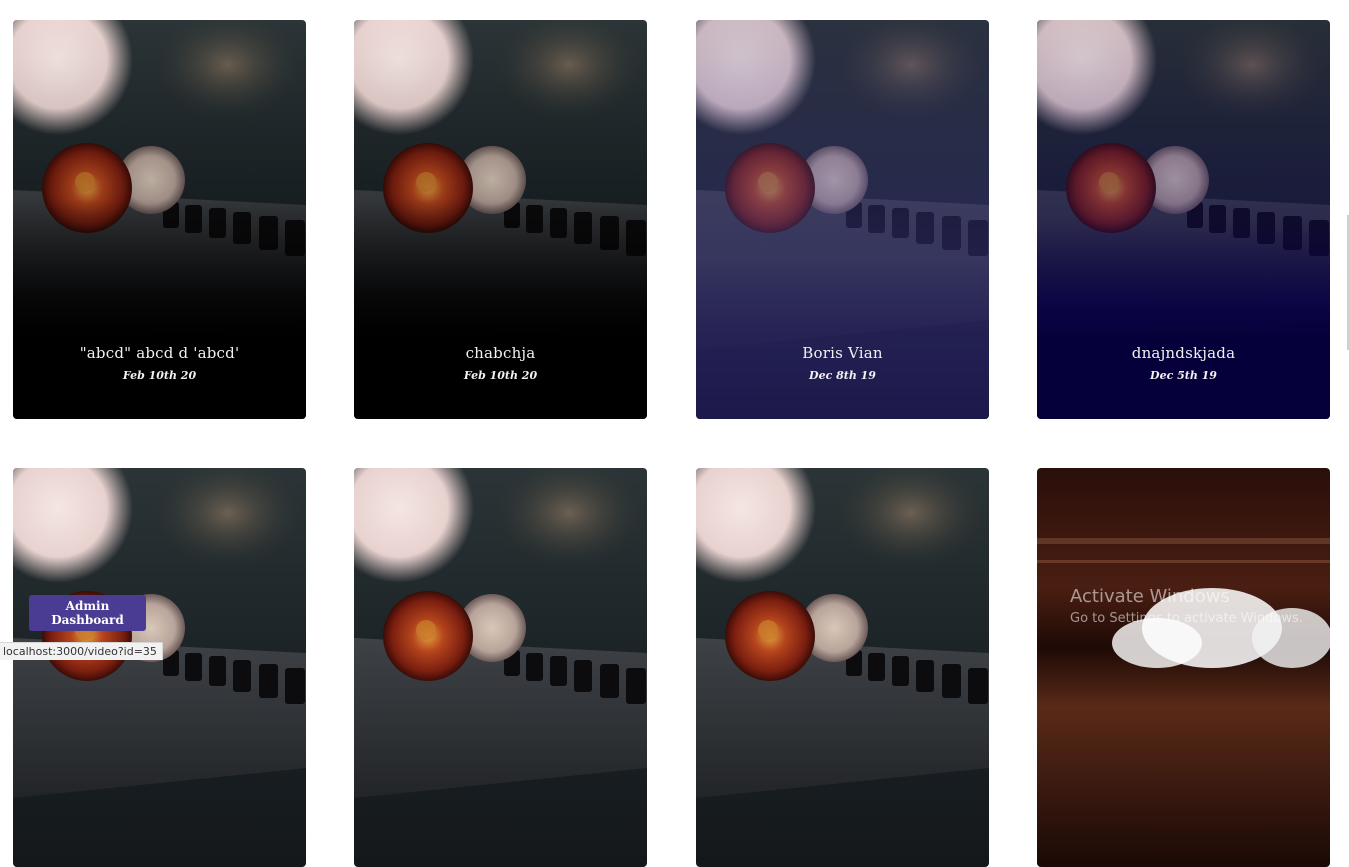 The width and height of the screenshot is (1349, 867). Describe the element at coordinates (1183, 219) in the screenshot. I see `video-card: dnajndskjada Dec 5th 19` at that location.